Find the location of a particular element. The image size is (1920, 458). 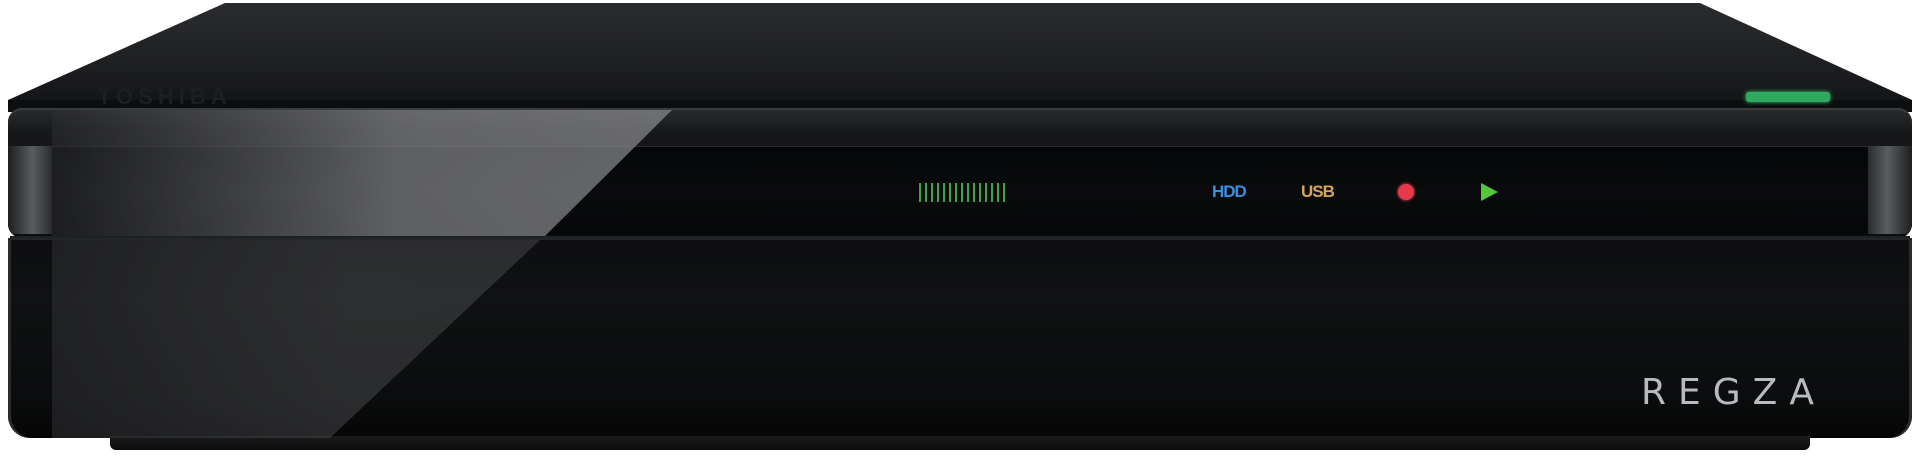

toshiba-logo: TOSHIBA is located at coordinates (165, 96).